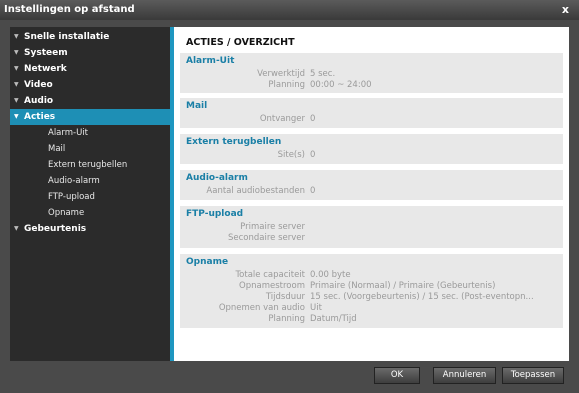 This screenshot has width=579, height=393. Describe the element at coordinates (207, 262) in the screenshot. I see `section-title: Opname` at that location.